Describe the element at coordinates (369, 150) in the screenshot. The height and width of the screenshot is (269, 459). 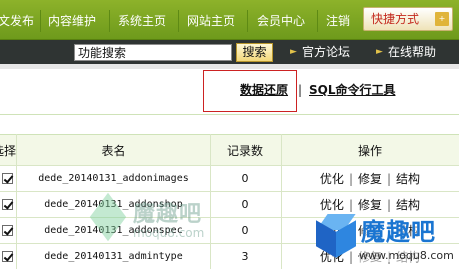
I see `column-header-actions: 操作` at that location.